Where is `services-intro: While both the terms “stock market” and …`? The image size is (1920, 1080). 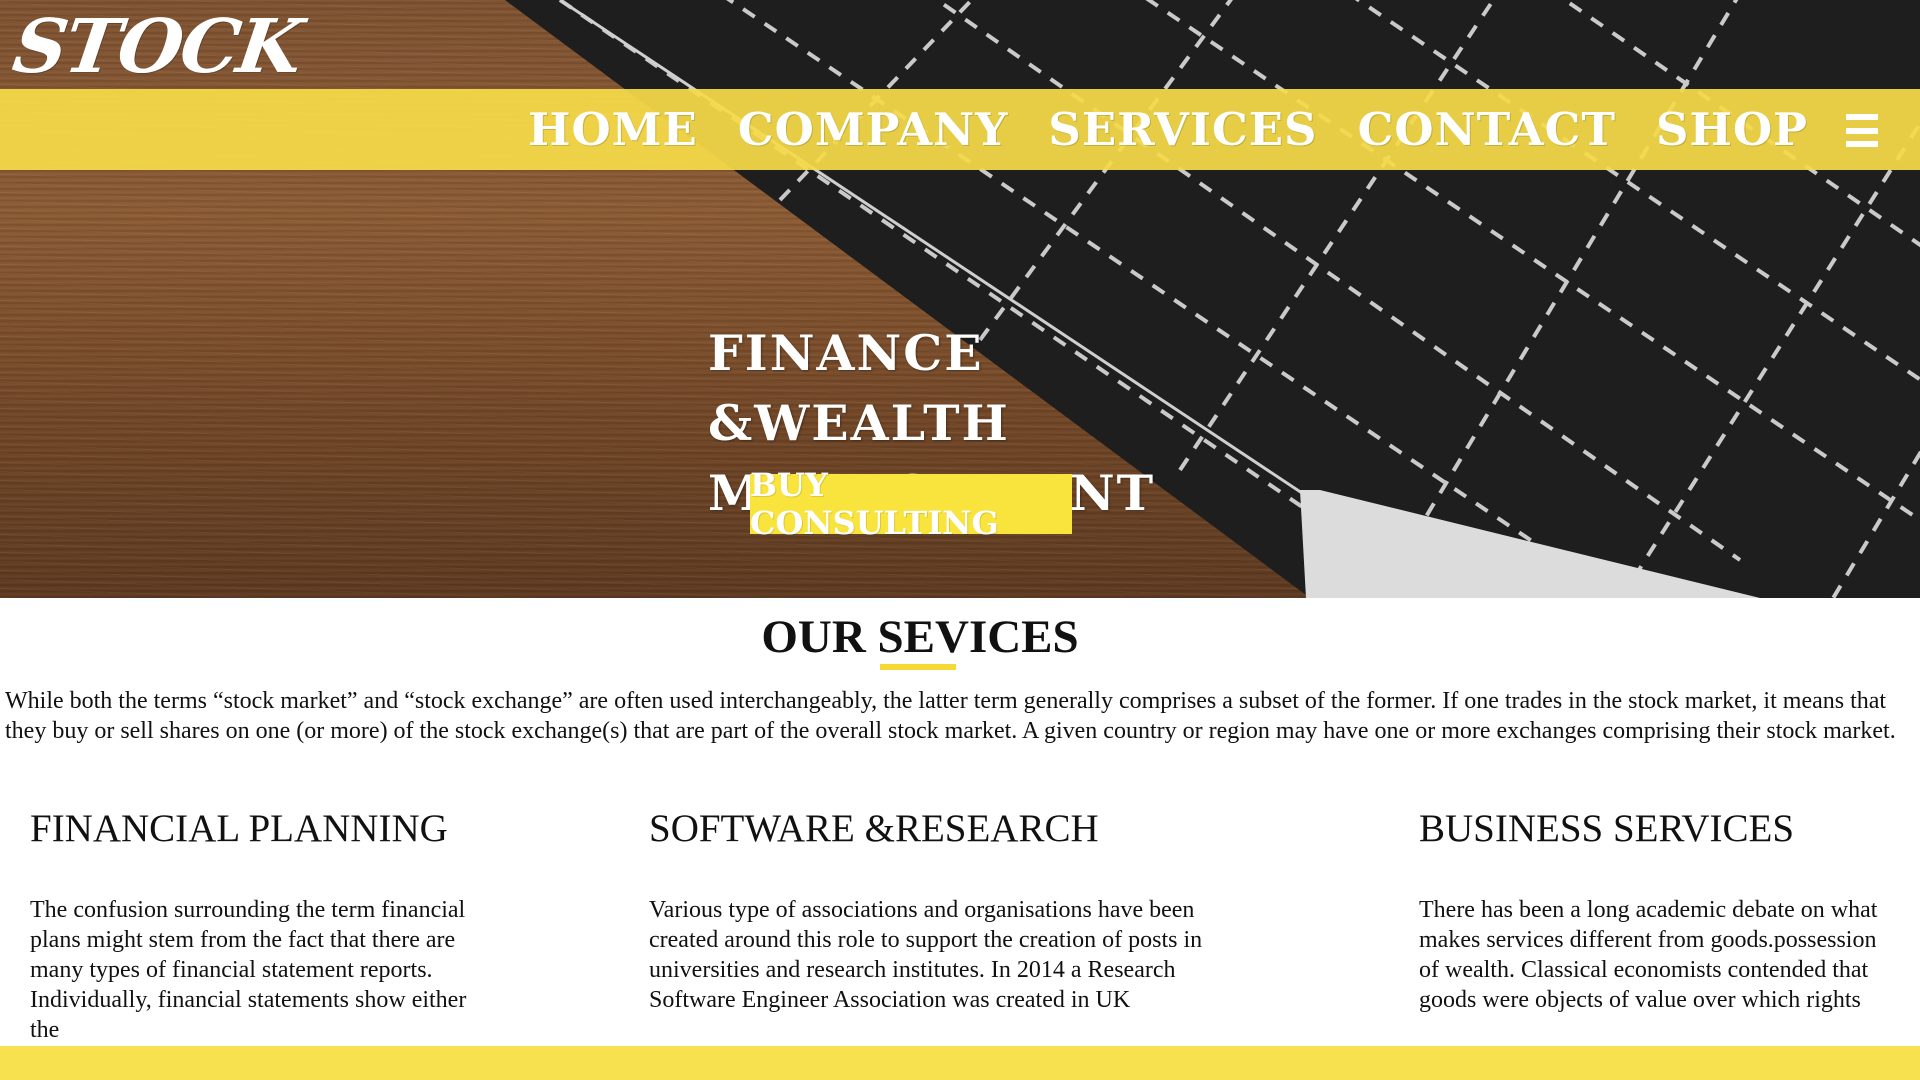
services-intro: While both the terms “stock market” and … is located at coordinates (950, 716).